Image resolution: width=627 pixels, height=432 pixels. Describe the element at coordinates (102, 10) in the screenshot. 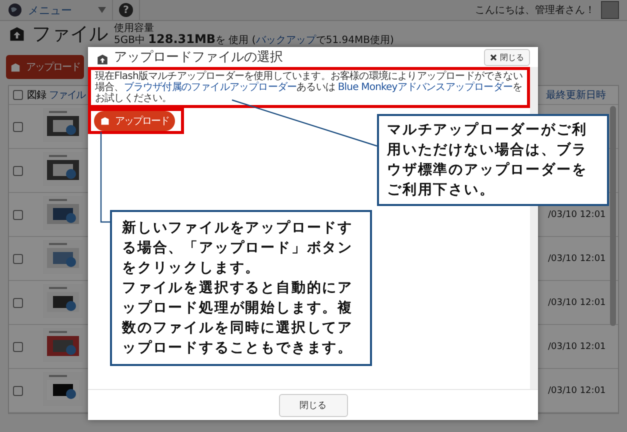

I see `caret-icon` at that location.